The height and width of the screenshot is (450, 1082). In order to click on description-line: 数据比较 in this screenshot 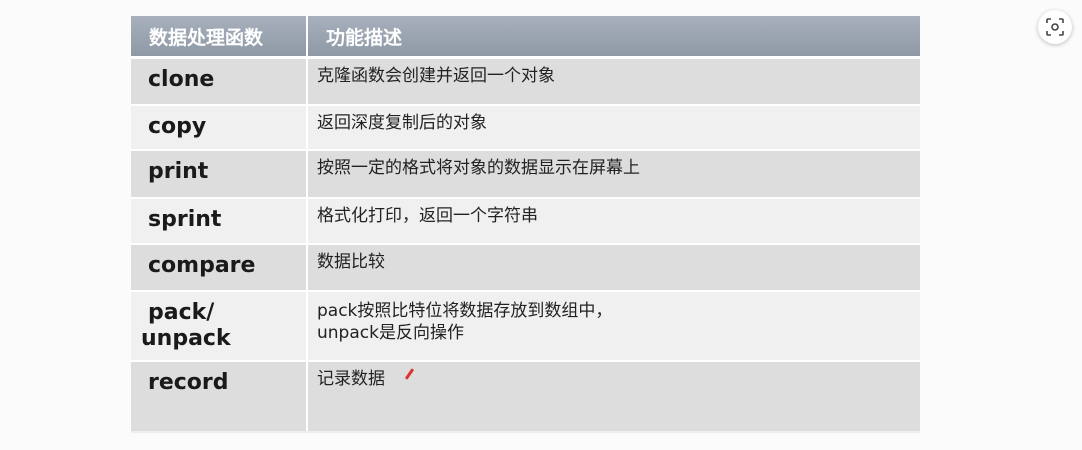, I will do `click(351, 262)`.